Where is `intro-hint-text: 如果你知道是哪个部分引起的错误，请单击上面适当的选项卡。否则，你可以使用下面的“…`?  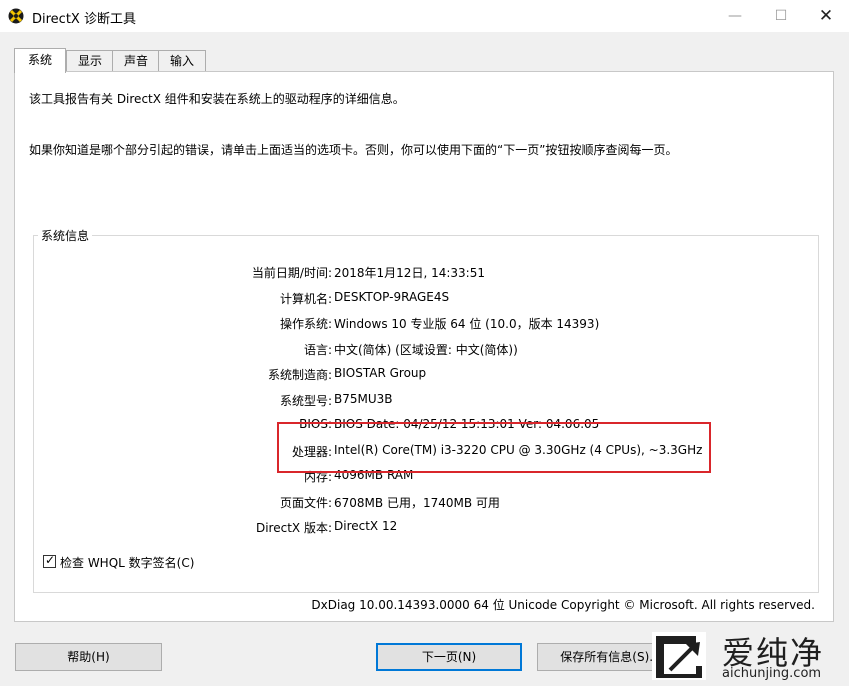
intro-hint-text: 如果你知道是哪个部分引起的错误，请单击上面适当的选项卡。否则，你可以使用下面的“… is located at coordinates (353, 150).